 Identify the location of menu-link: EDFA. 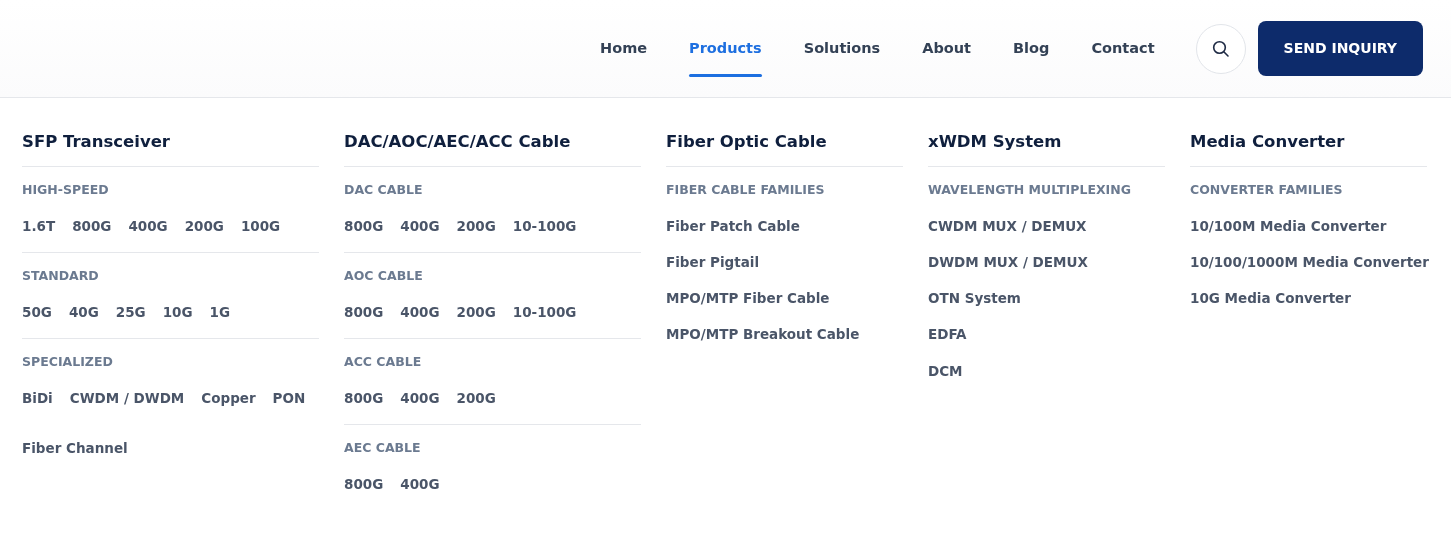
(947, 334).